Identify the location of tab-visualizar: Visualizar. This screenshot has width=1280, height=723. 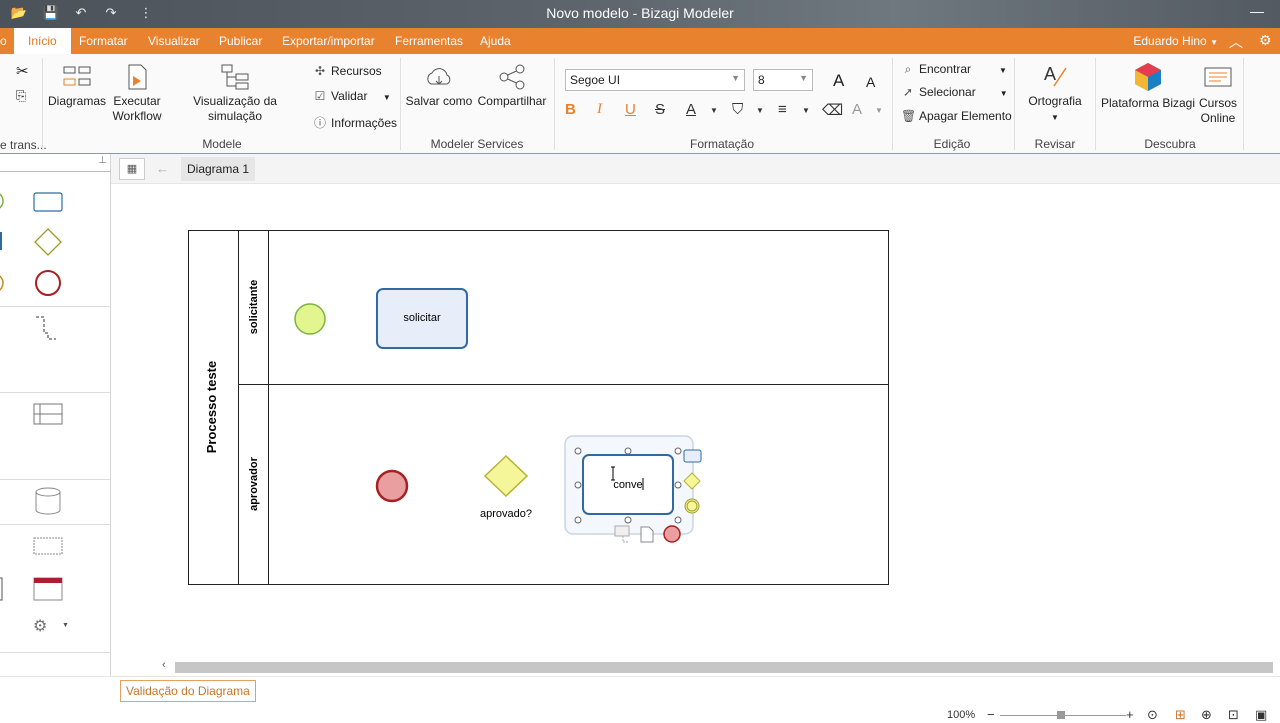
(174, 41).